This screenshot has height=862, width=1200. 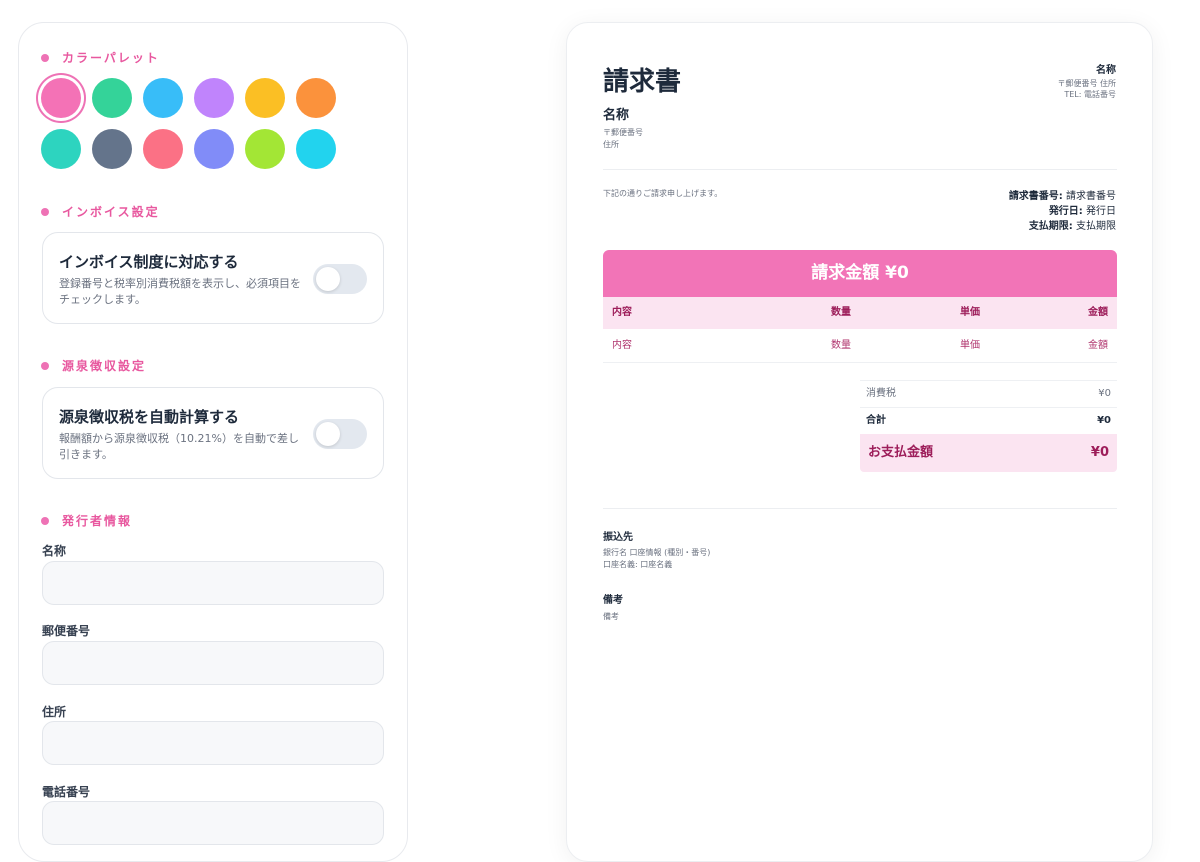 What do you see at coordinates (622, 312) in the screenshot?
I see `header-description: 内容` at bounding box center [622, 312].